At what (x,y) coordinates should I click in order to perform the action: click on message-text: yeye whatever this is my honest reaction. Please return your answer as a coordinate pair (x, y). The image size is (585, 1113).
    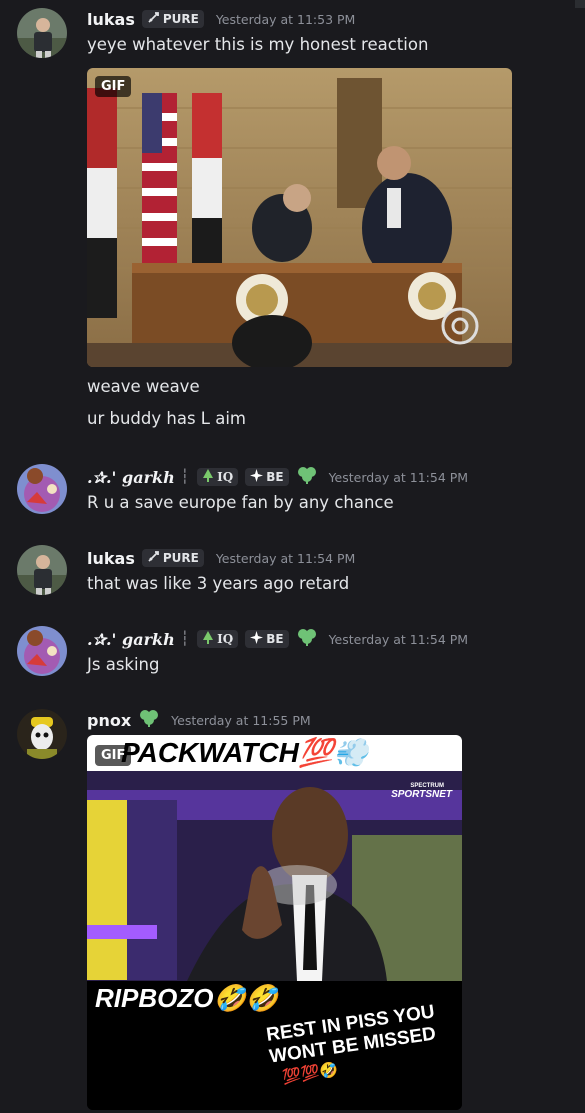
    Looking at the image, I should click on (258, 44).